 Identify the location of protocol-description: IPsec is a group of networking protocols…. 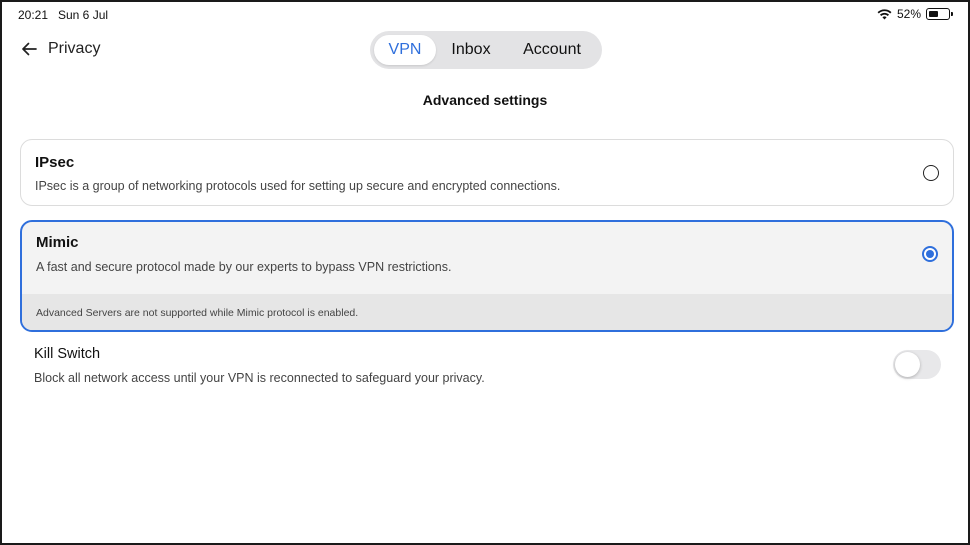
(298, 186).